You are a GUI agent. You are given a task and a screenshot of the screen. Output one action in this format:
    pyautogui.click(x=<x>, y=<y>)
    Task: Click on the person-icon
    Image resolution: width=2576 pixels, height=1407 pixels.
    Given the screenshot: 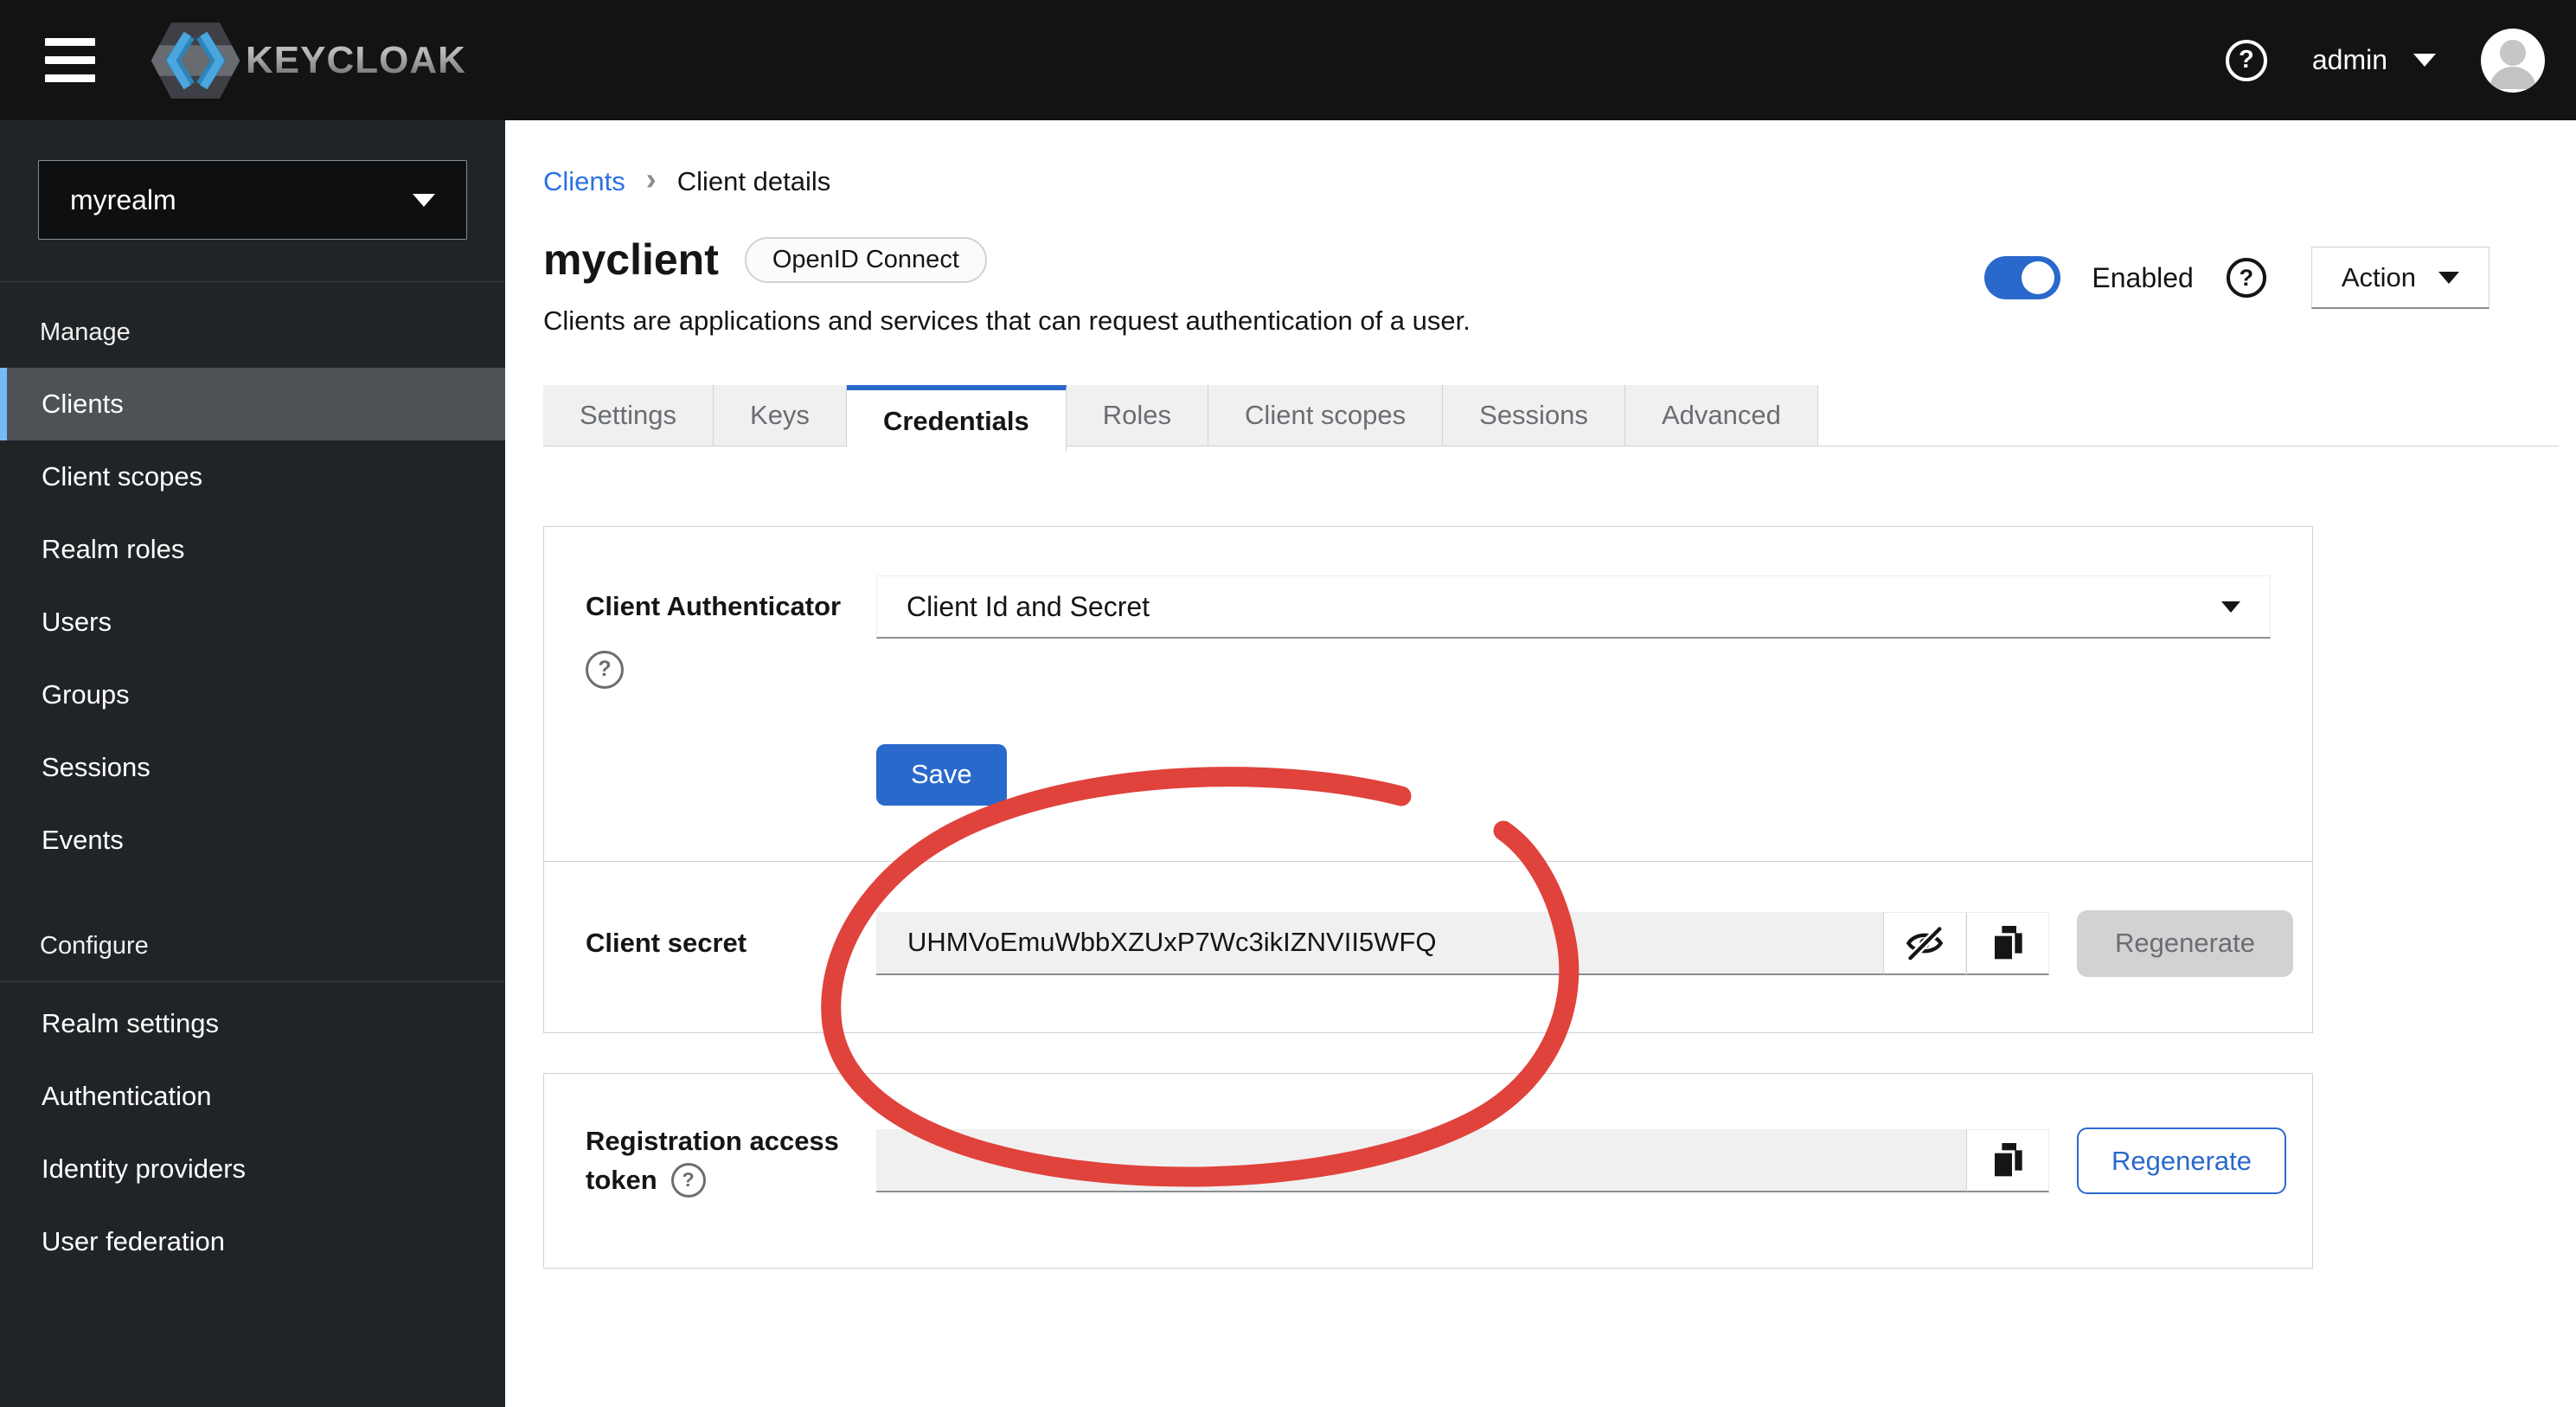 What is the action you would take?
    pyautogui.click(x=2512, y=64)
    